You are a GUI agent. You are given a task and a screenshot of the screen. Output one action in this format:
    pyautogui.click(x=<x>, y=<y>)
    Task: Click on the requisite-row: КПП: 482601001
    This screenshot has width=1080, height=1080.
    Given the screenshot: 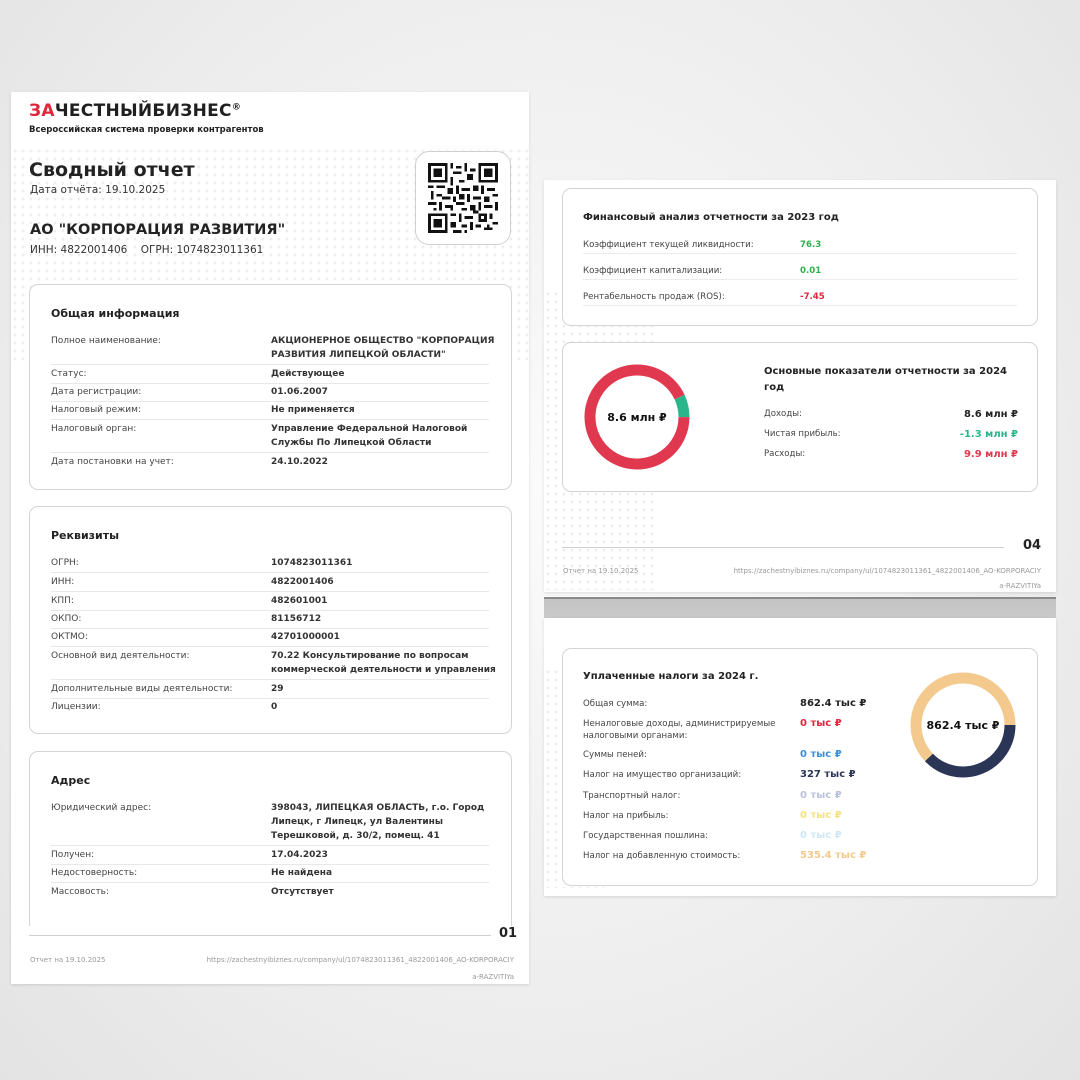 What is the action you would take?
    pyautogui.click(x=270, y=602)
    